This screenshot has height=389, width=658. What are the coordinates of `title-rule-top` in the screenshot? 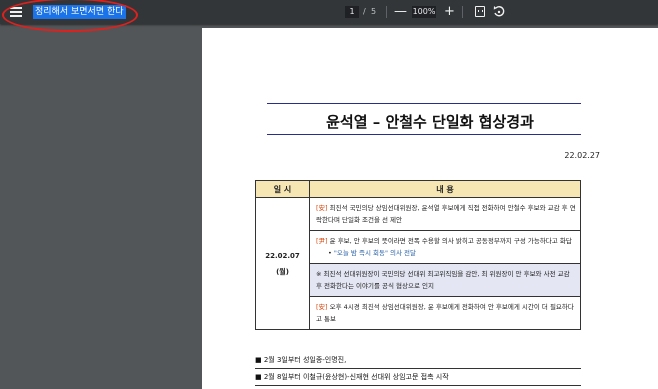 It's located at (424, 103).